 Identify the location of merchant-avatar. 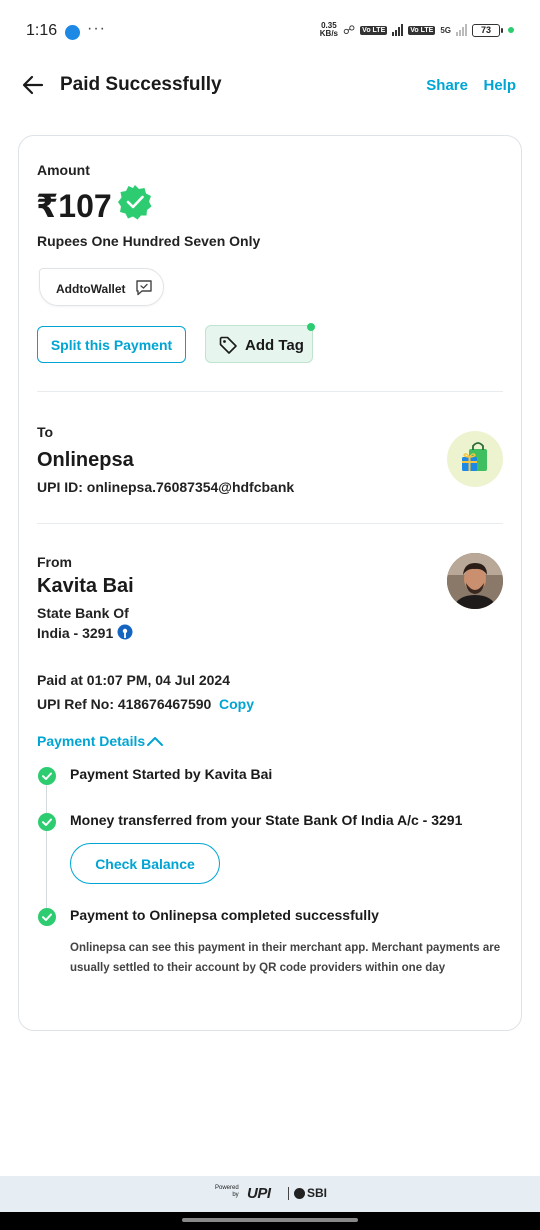
(475, 459).